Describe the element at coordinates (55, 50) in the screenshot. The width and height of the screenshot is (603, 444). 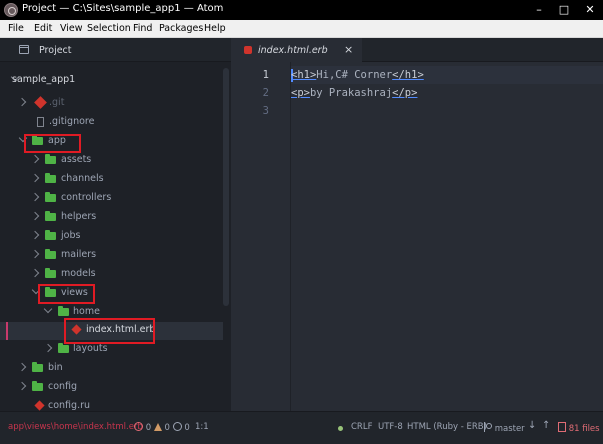
I see `tree-tab-label: Project` at that location.